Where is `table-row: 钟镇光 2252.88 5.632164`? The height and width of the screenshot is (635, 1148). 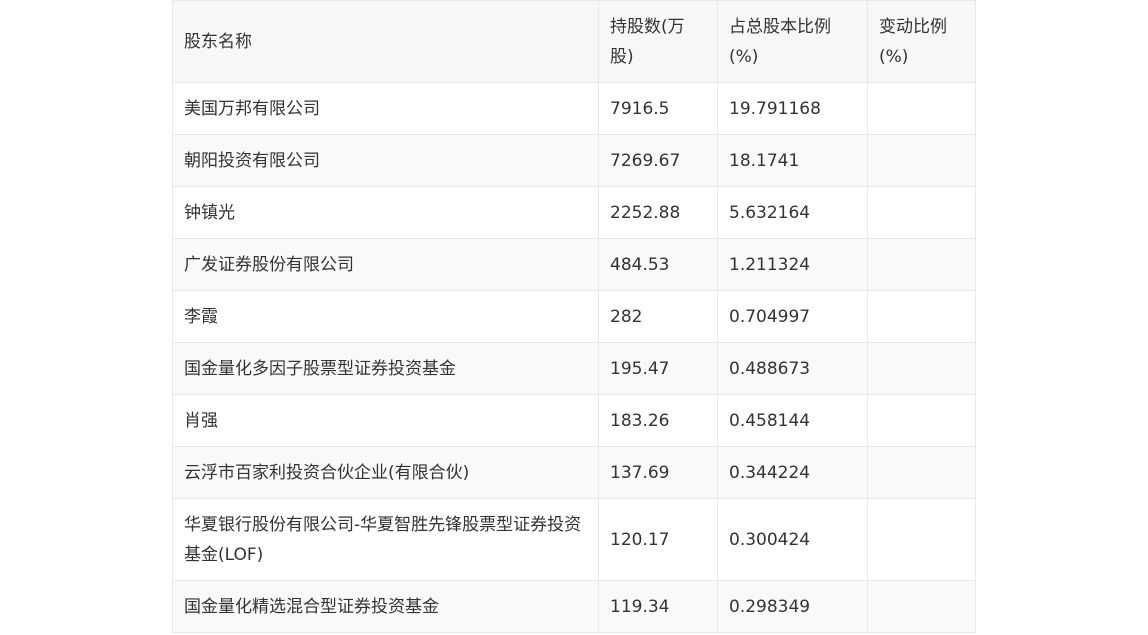
table-row: 钟镇光 2252.88 5.632164 is located at coordinates (574, 212).